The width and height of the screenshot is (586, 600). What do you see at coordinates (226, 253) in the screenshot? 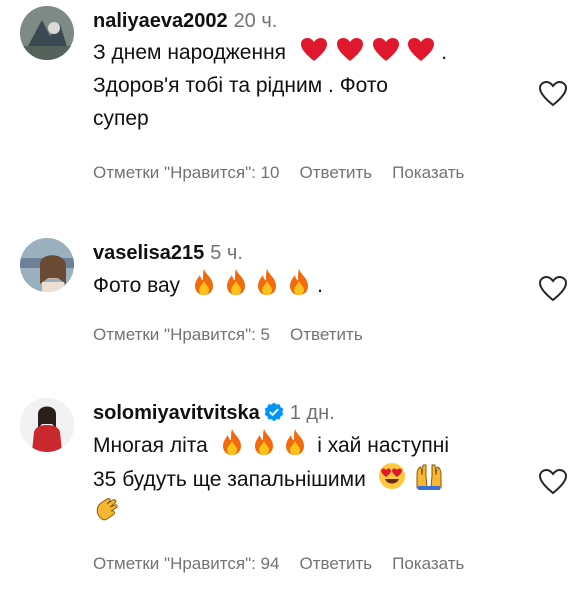
I see `timestamp: 5 ч.` at bounding box center [226, 253].